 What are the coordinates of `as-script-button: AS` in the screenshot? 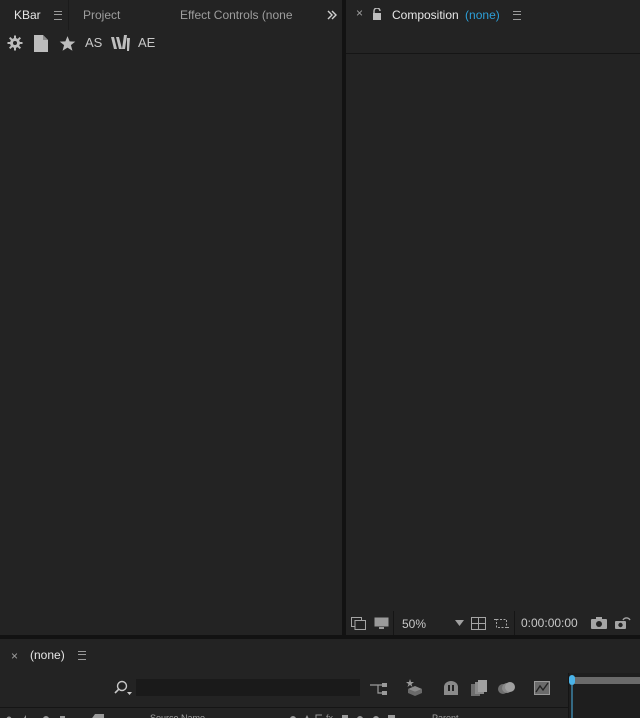 It's located at (93, 42).